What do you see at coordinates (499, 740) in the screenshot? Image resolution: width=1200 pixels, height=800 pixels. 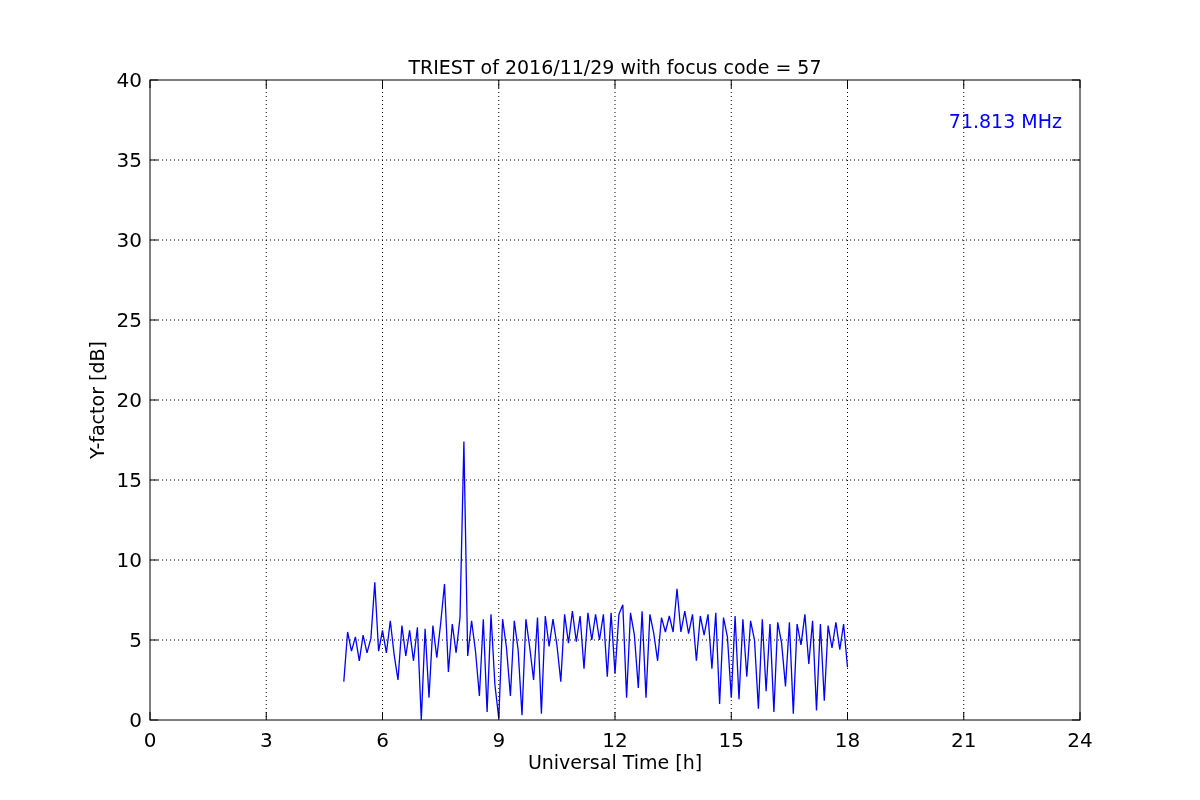 I see `x-tick-label: 9` at bounding box center [499, 740].